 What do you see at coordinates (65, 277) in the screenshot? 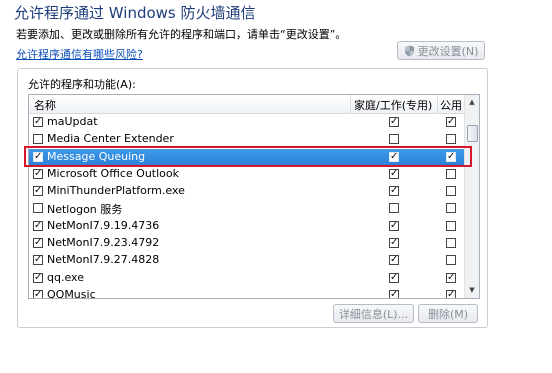
I see `program-name: qq.exe` at bounding box center [65, 277].